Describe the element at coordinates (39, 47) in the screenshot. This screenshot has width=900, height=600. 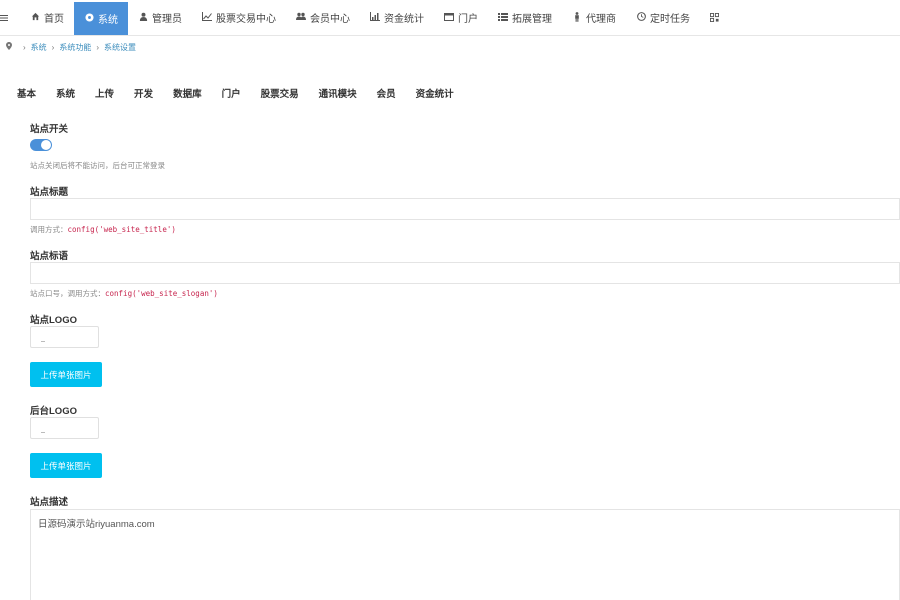
I see `breadcrumb-item-system: 系统` at that location.